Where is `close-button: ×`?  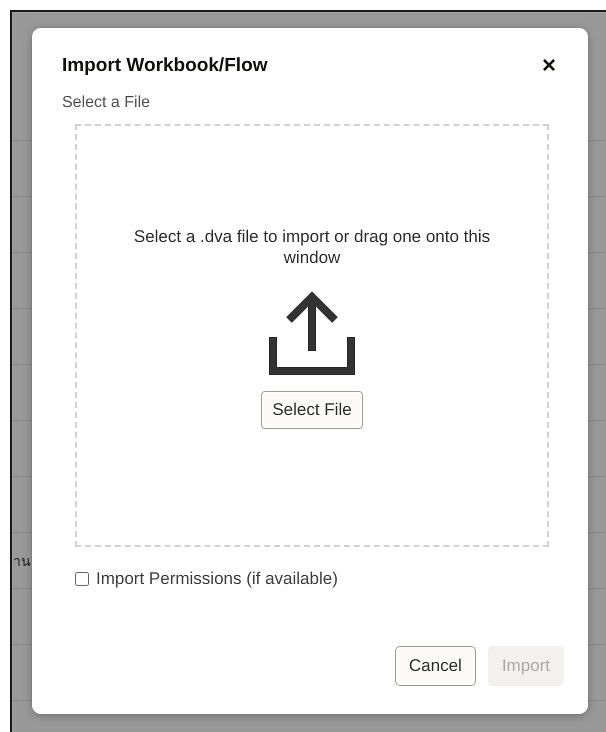
close-button: × is located at coordinates (549, 66).